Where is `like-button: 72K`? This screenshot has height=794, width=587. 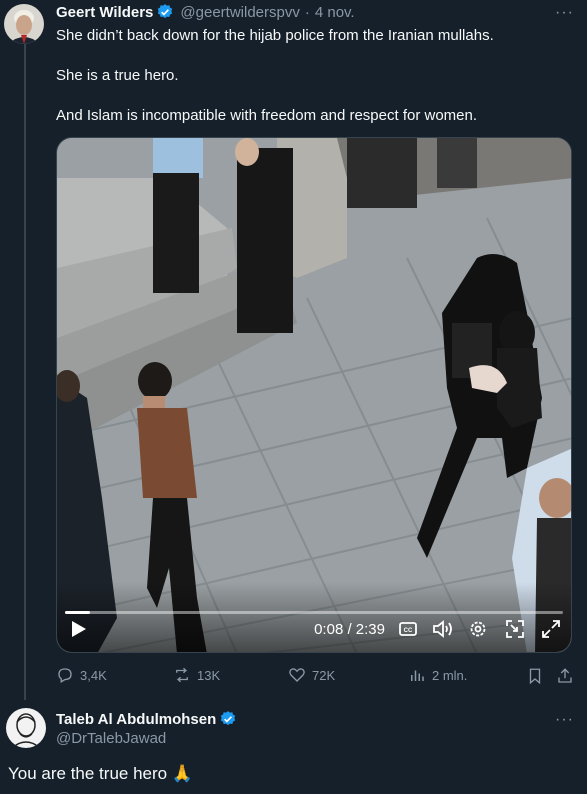 like-button: 72K is located at coordinates (311, 675).